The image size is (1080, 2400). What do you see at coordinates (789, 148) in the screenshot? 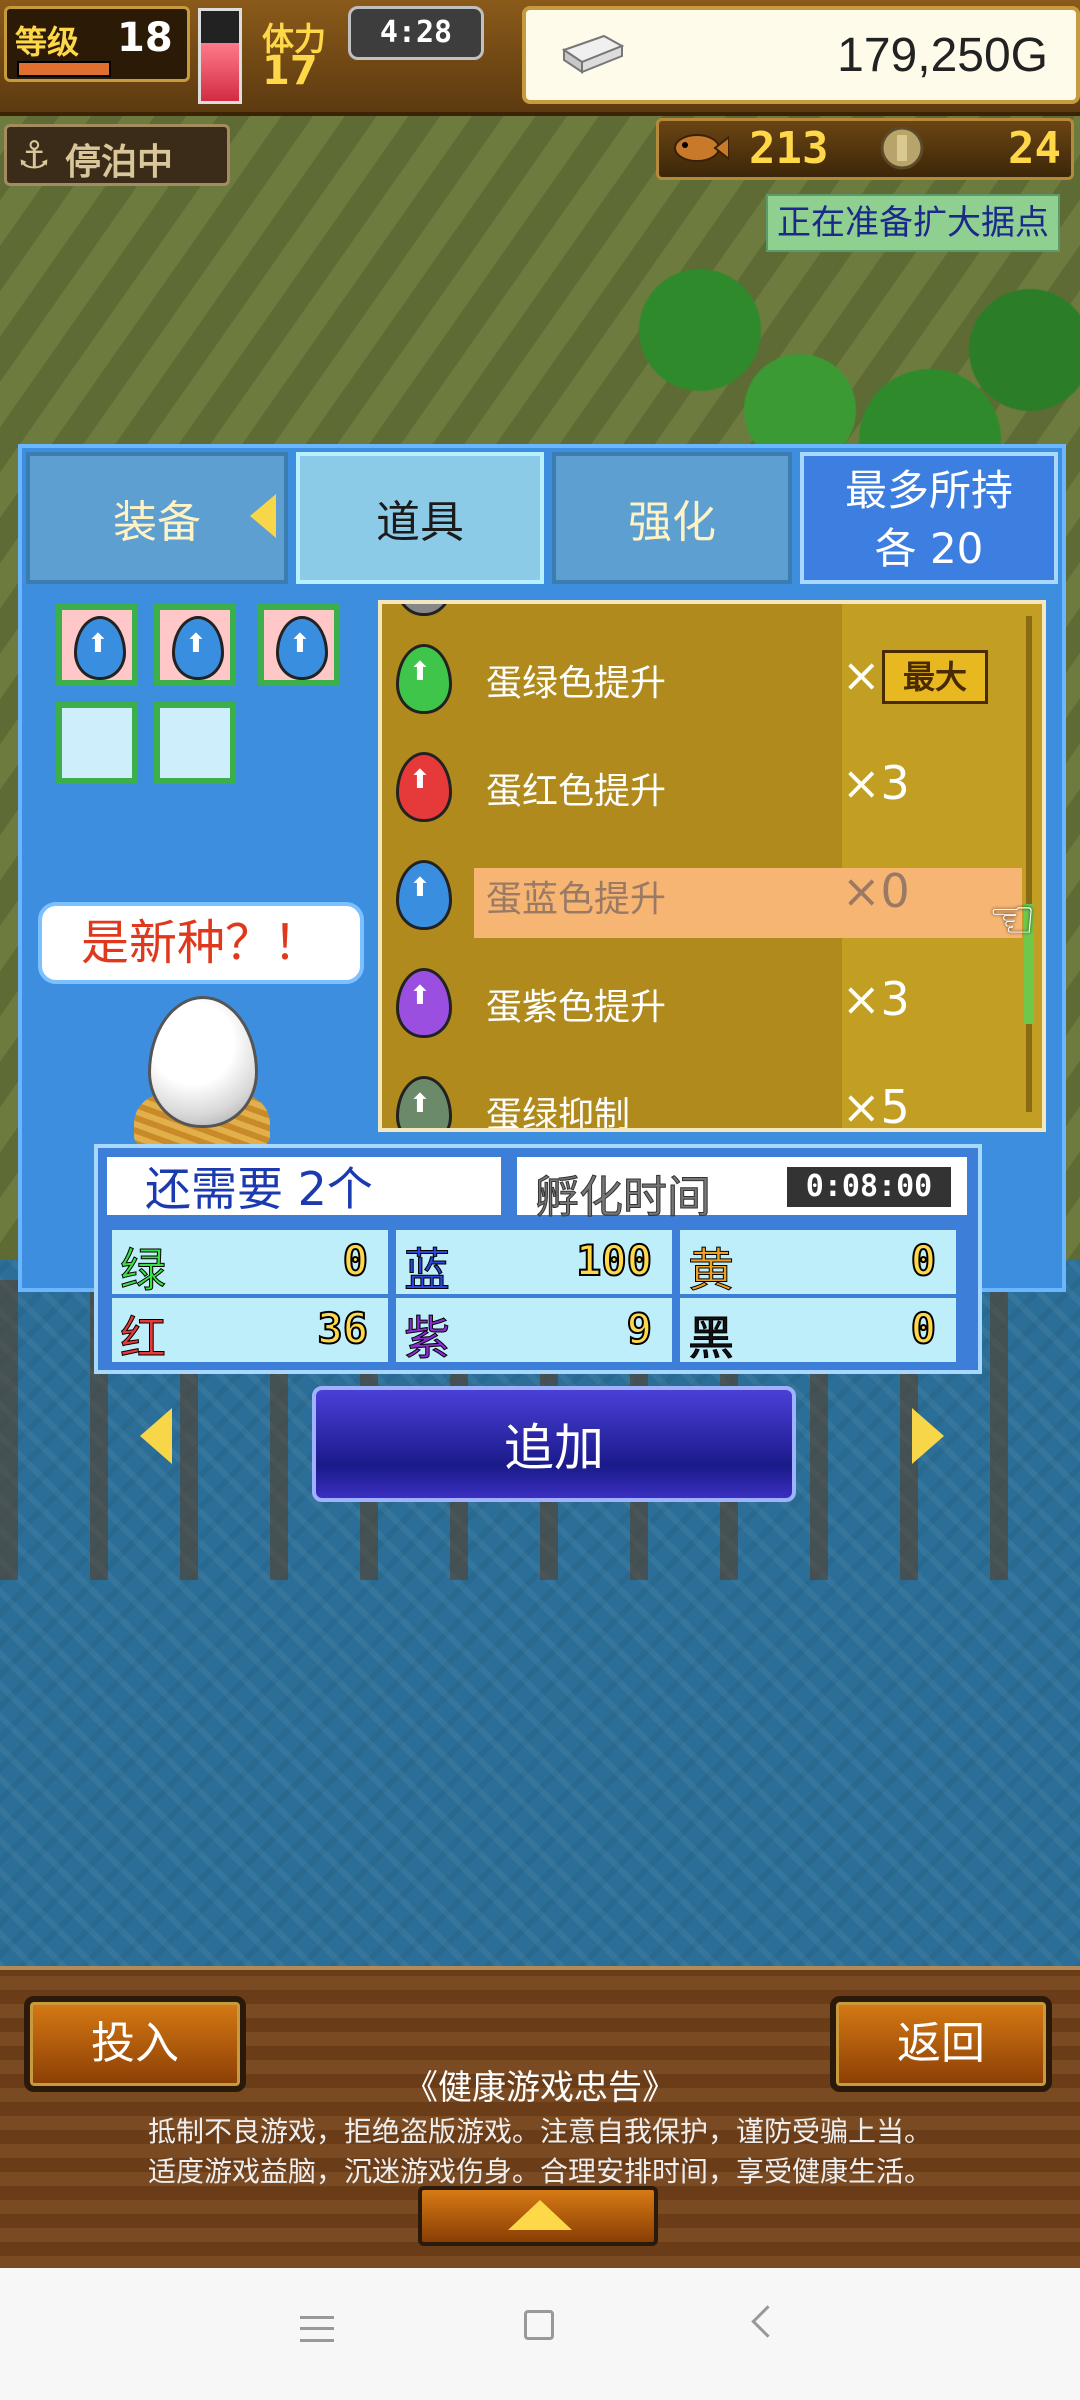
I see `fish-count: 213` at bounding box center [789, 148].